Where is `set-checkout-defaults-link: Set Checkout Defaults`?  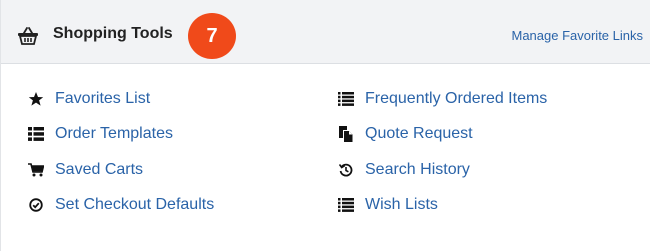
set-checkout-defaults-link: Set Checkout Defaults is located at coordinates (120, 205).